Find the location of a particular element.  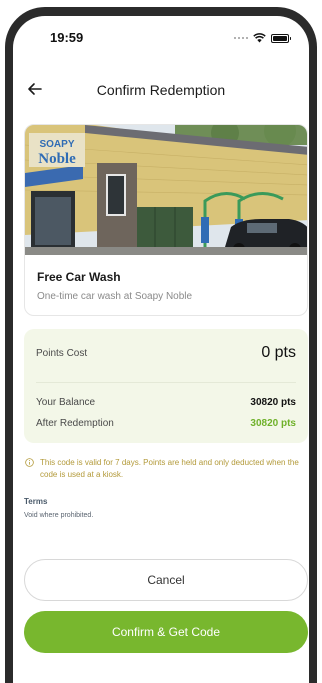

confirm-get-code-button: Confirm & Get Code is located at coordinates (166, 632).